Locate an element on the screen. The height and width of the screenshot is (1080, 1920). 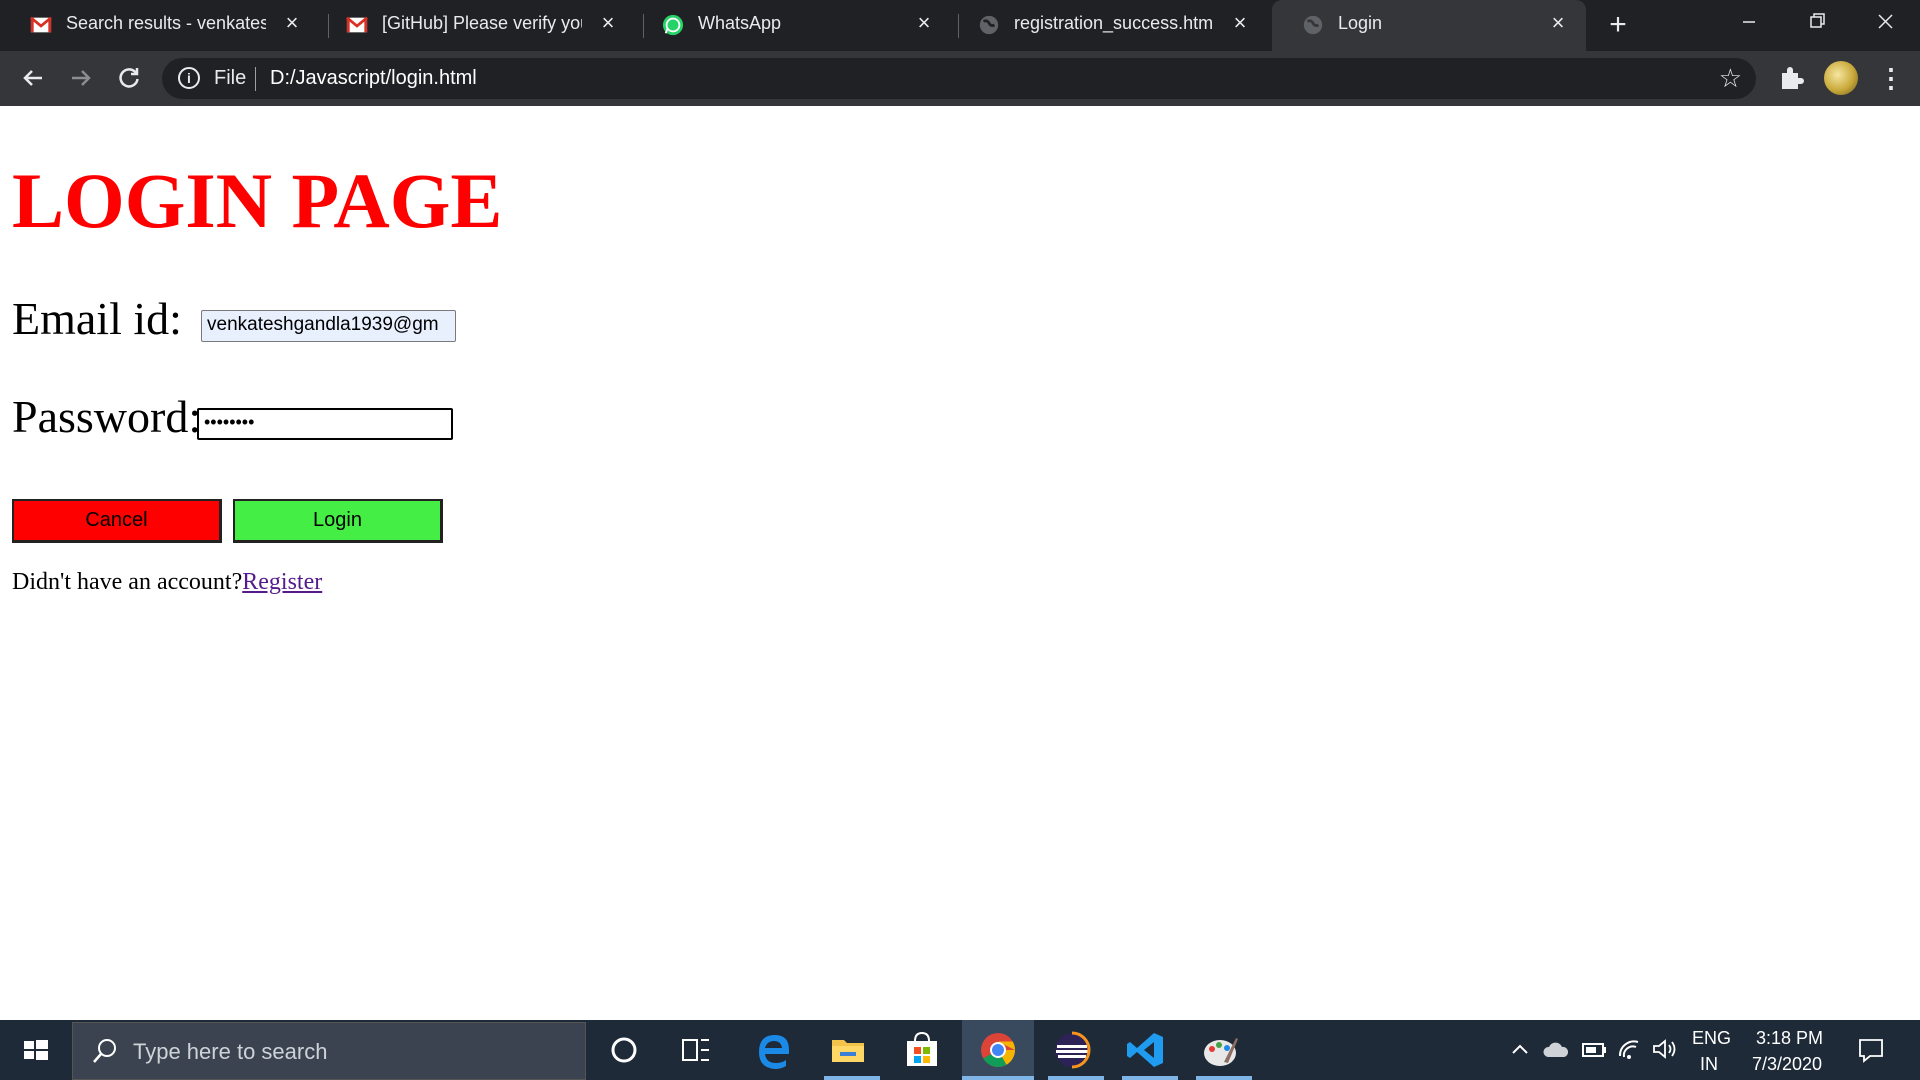
cancel-button: Cancel is located at coordinates (117, 521).